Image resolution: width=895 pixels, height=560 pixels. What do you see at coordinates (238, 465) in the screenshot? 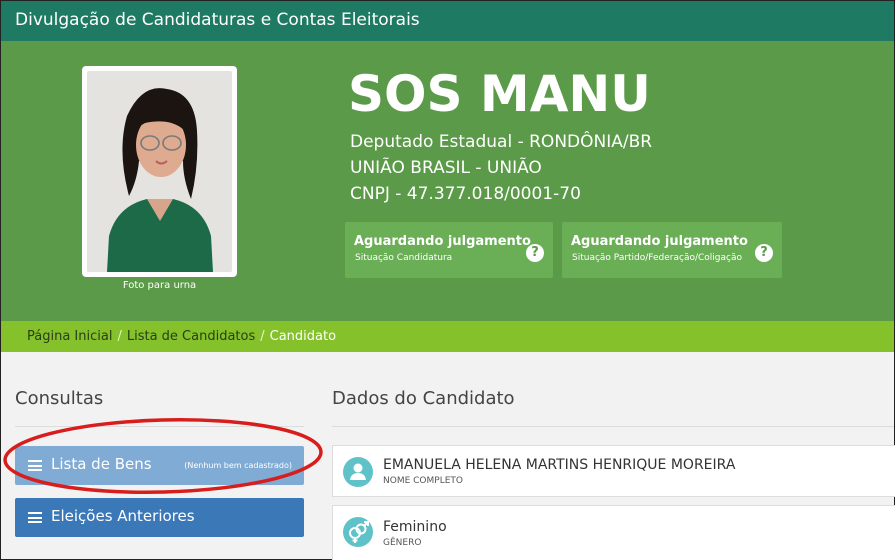
I see `assets-list-note: (Nenhum bem cadastrado)` at bounding box center [238, 465].